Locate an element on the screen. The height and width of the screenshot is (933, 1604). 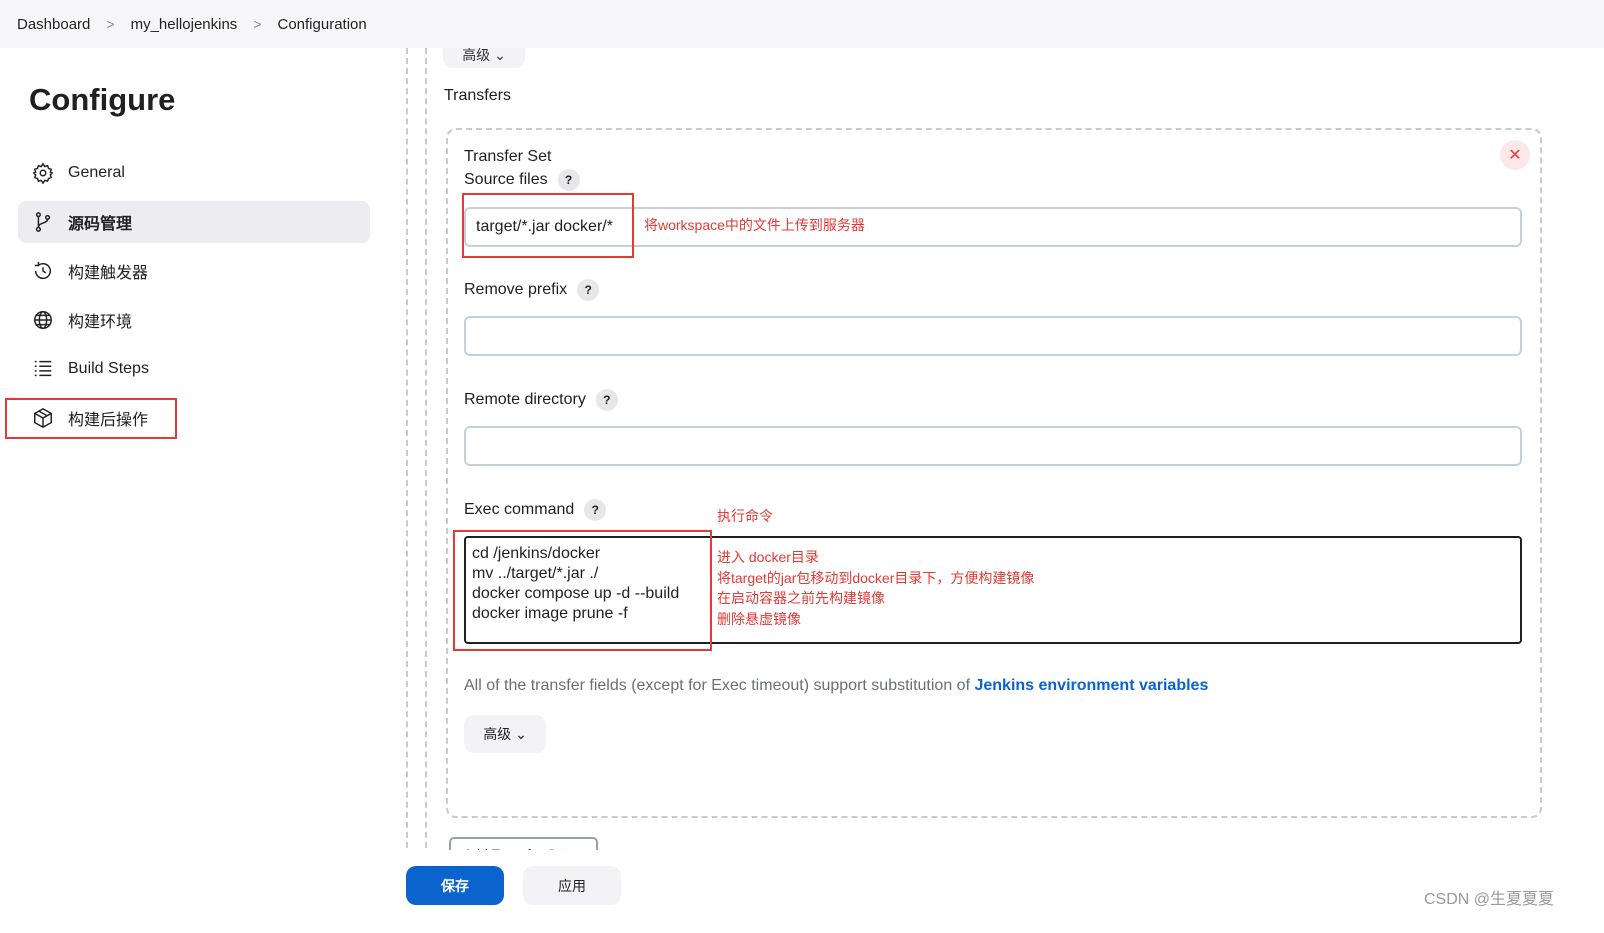
gear-icon is located at coordinates (43, 173).